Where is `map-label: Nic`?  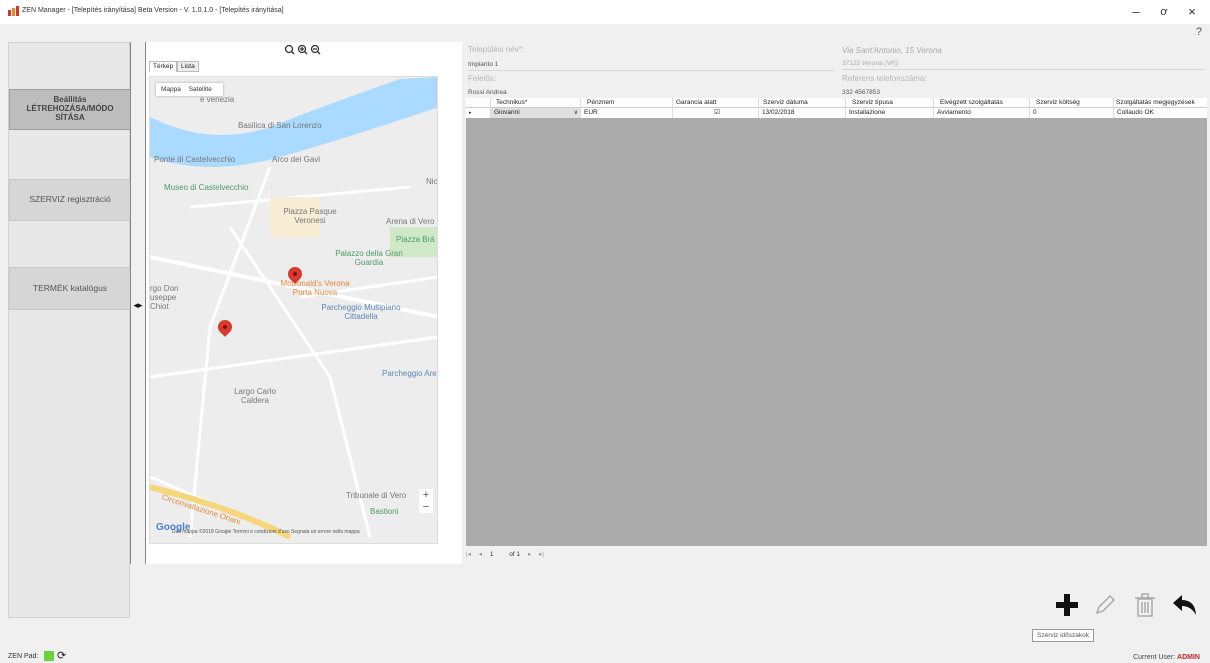
map-label: Nic is located at coordinates (432, 181).